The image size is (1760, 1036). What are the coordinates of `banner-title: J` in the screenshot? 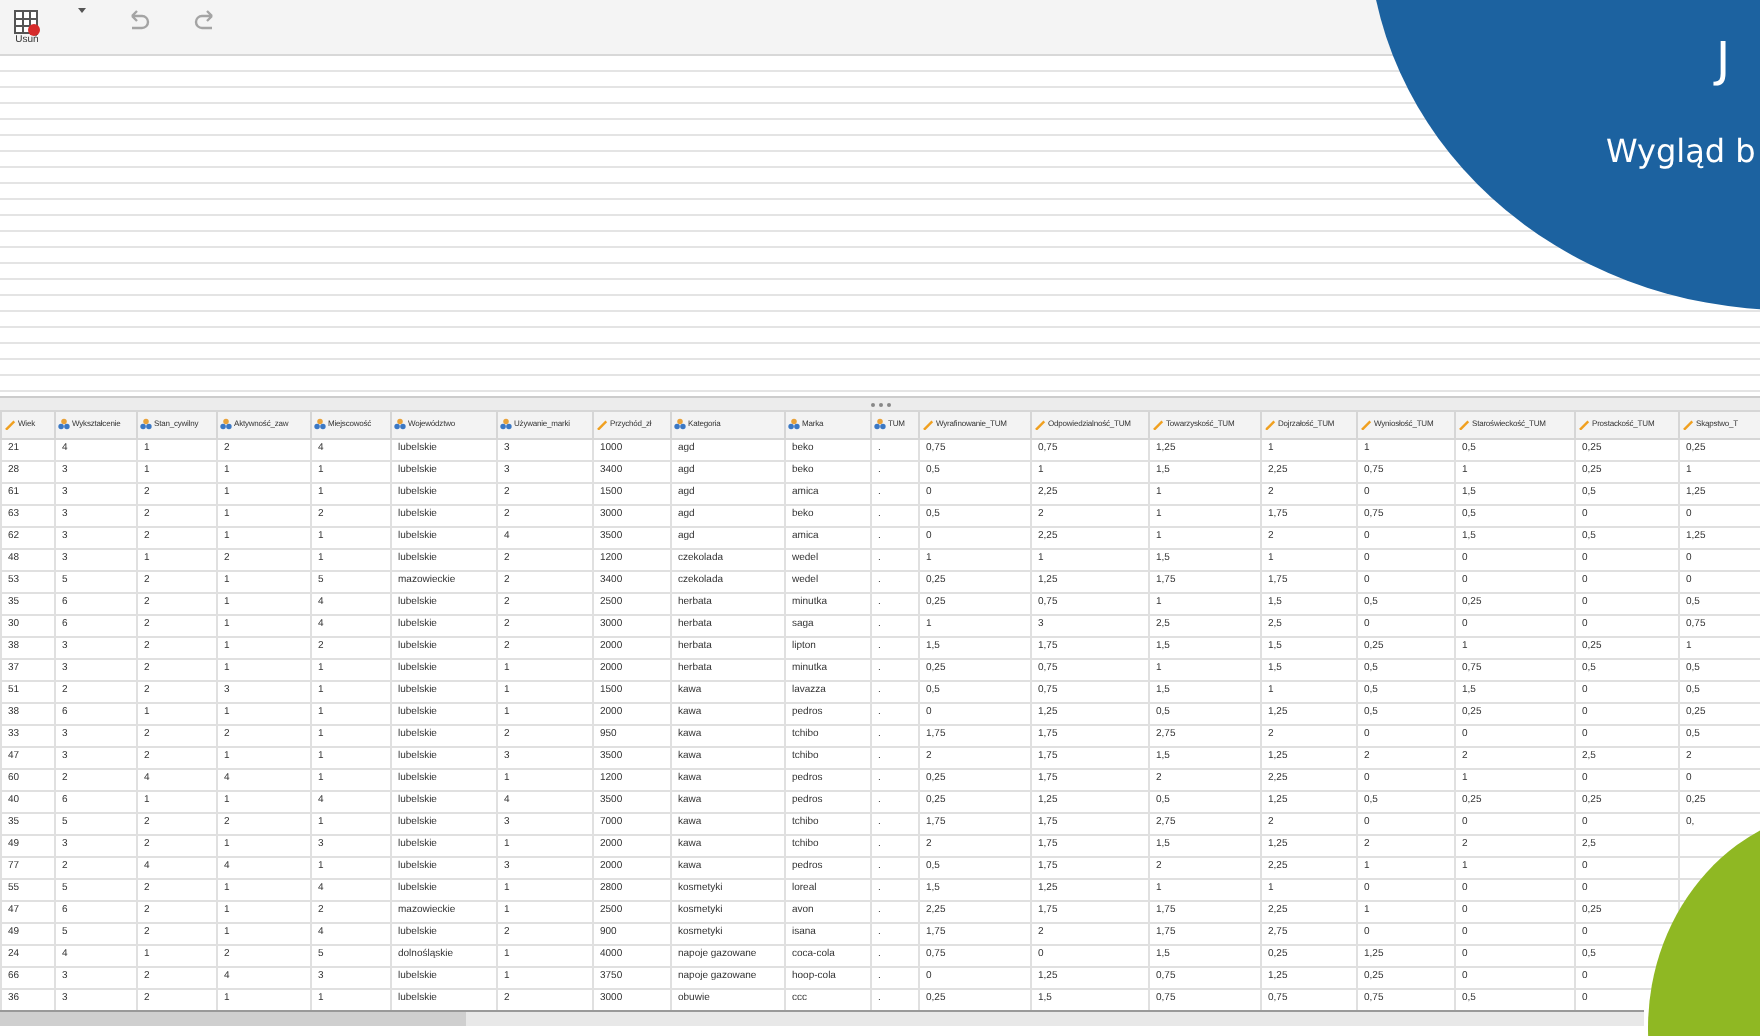 It's located at (1723, 60).